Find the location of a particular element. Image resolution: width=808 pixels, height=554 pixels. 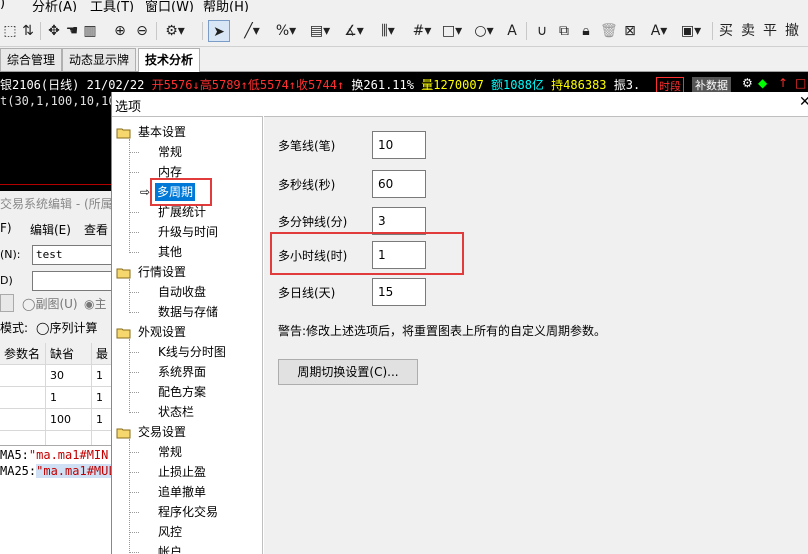

hand-icon: ☚ is located at coordinates (72, 31).